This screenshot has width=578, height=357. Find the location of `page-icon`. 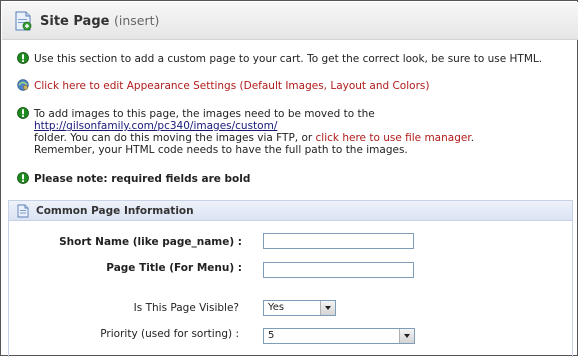

page-icon is located at coordinates (23, 21).